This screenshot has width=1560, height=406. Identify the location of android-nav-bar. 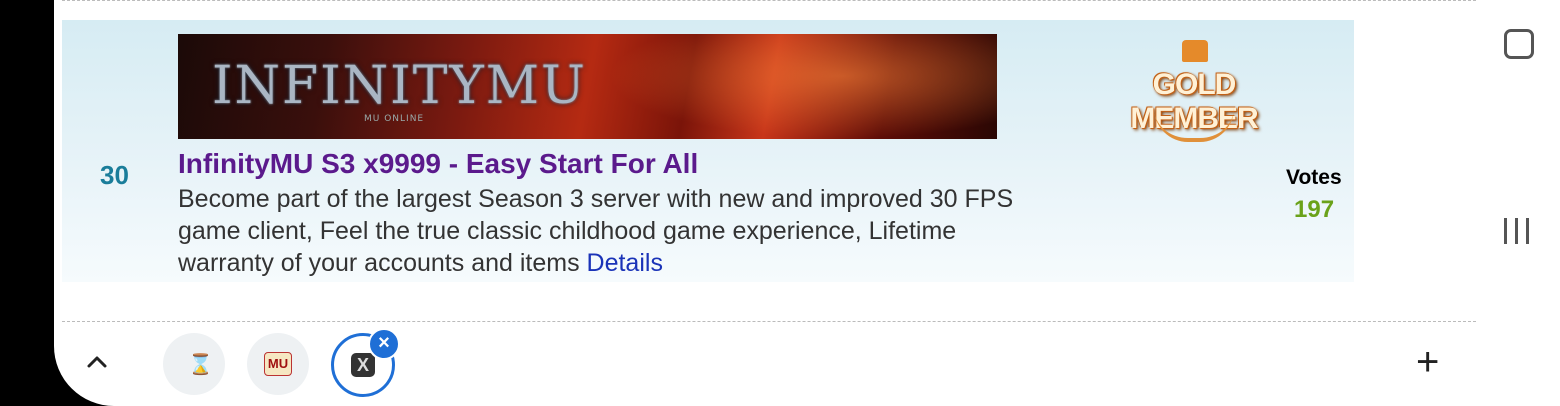
(1518, 203).